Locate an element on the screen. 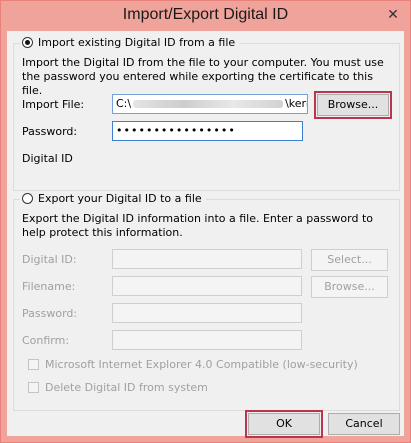 The width and height of the screenshot is (411, 443). import-radio is located at coordinates (27, 42).